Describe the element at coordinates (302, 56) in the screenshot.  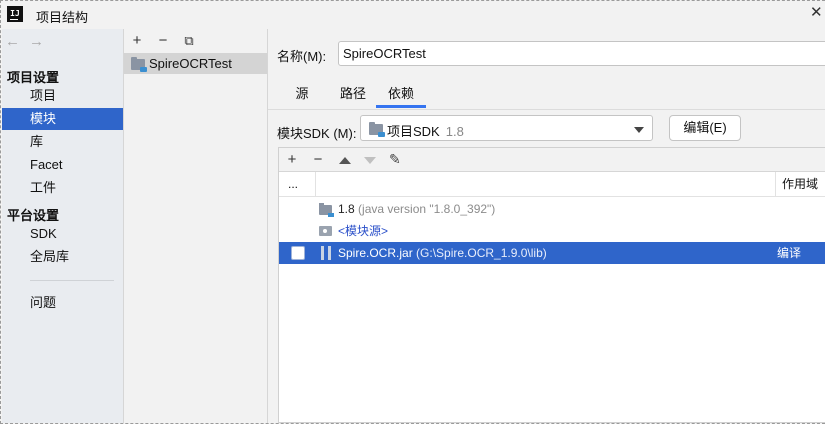
I see `name-label: 名称(M):` at that location.